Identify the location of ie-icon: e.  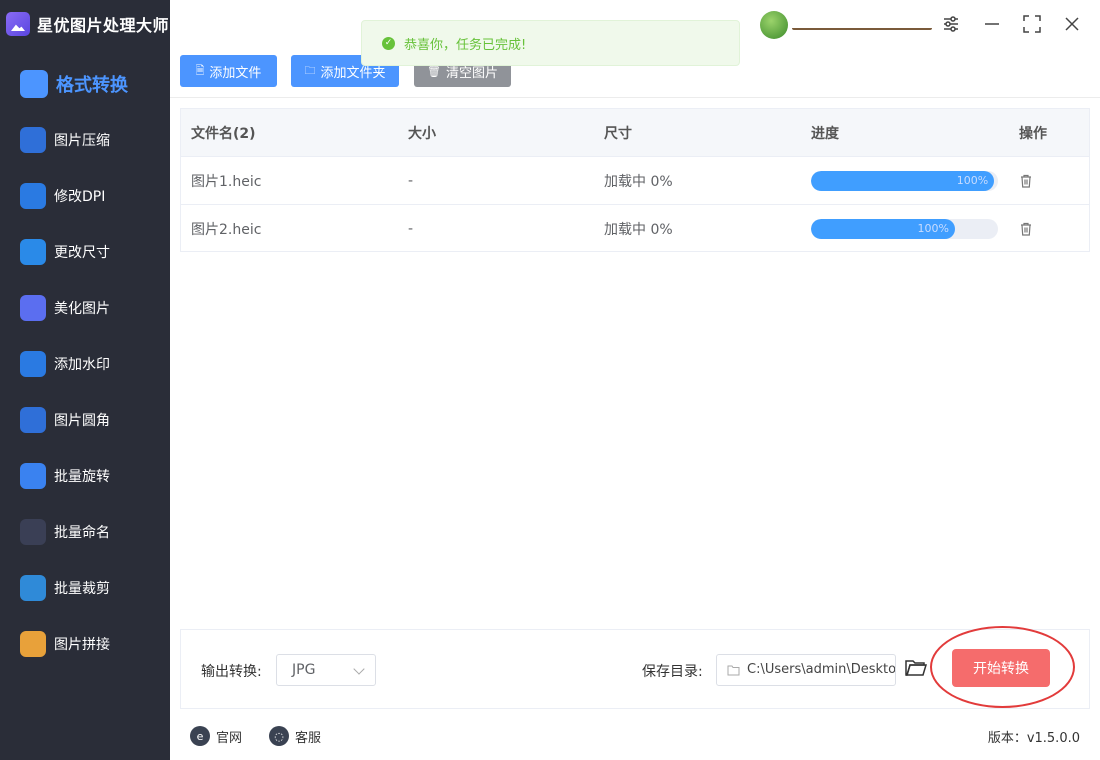
(200, 736).